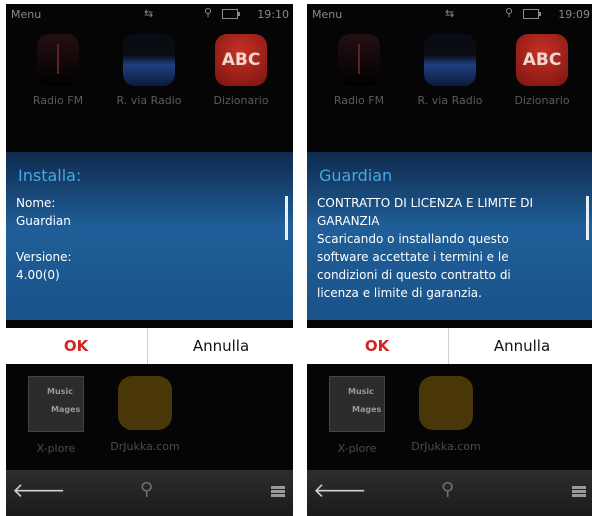  I want to click on dialog-line: Versione:, so click(44, 257).